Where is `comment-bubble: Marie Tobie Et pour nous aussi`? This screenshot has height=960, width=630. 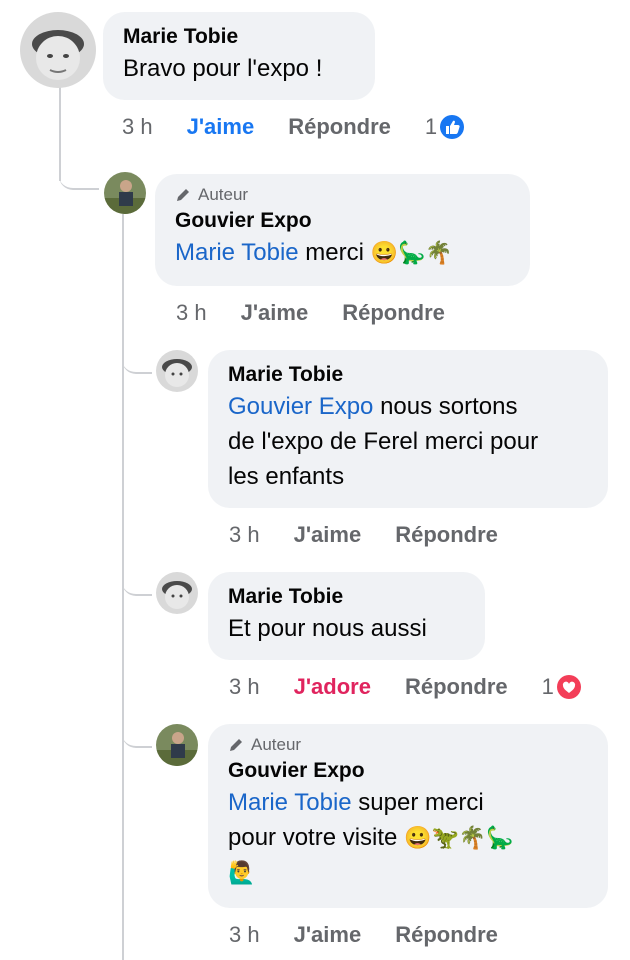 comment-bubble: Marie Tobie Et pour nous aussi is located at coordinates (346, 616).